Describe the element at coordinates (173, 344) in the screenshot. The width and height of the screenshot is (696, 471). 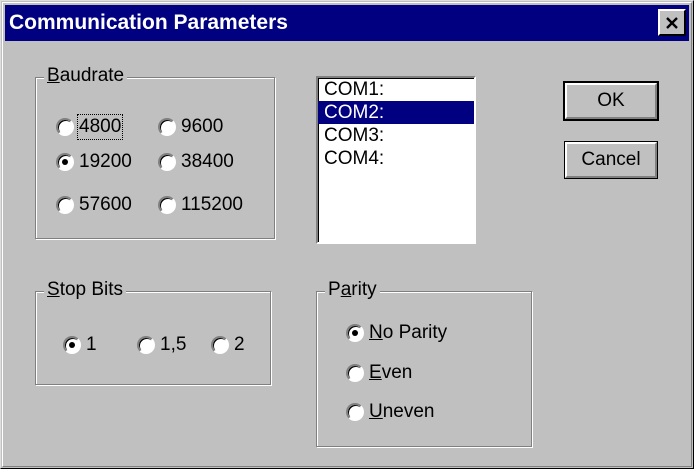
I see `radio-label: 1,5` at that location.